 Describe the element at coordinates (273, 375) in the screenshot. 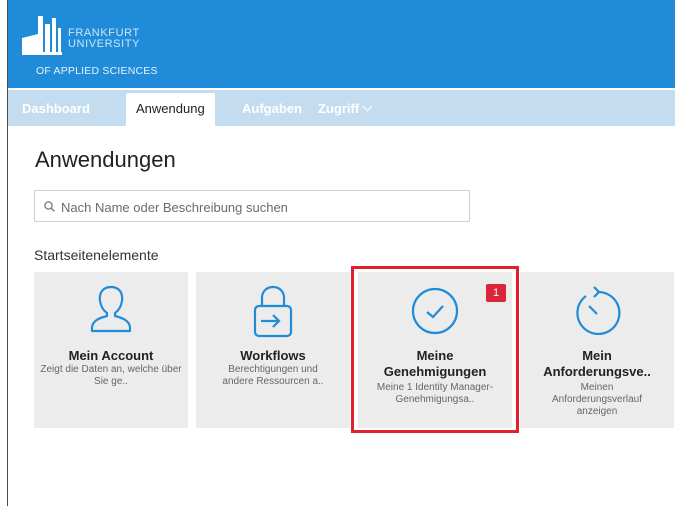

I see `tile-description: Berechtigungen und andere Ressourcen a..` at that location.